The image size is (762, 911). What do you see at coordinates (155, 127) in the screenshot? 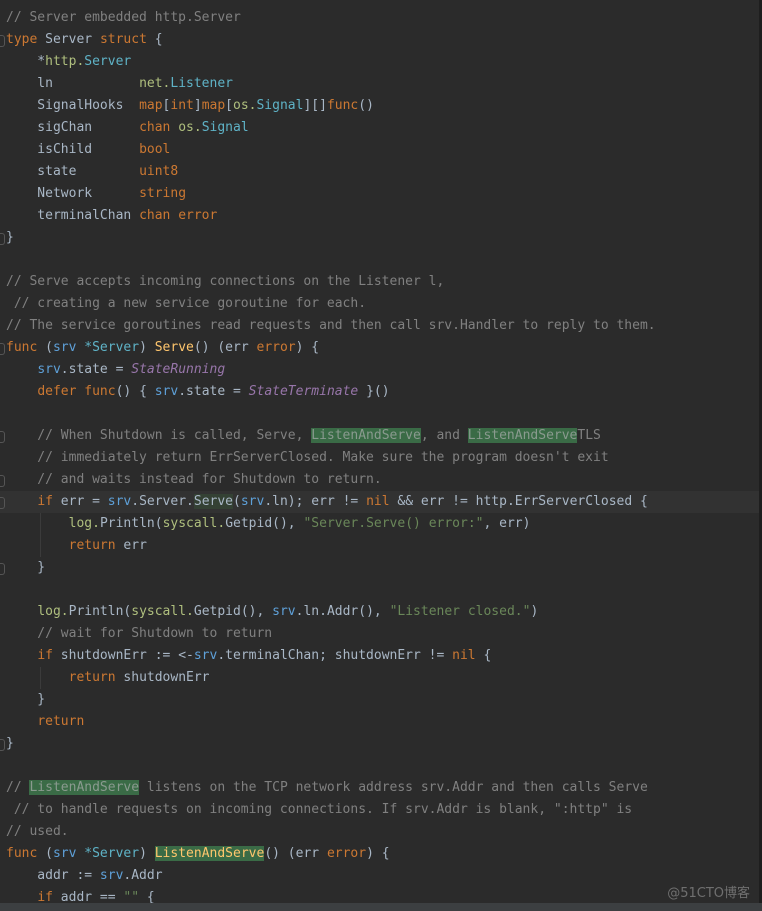
I see `code-token: chan` at bounding box center [155, 127].